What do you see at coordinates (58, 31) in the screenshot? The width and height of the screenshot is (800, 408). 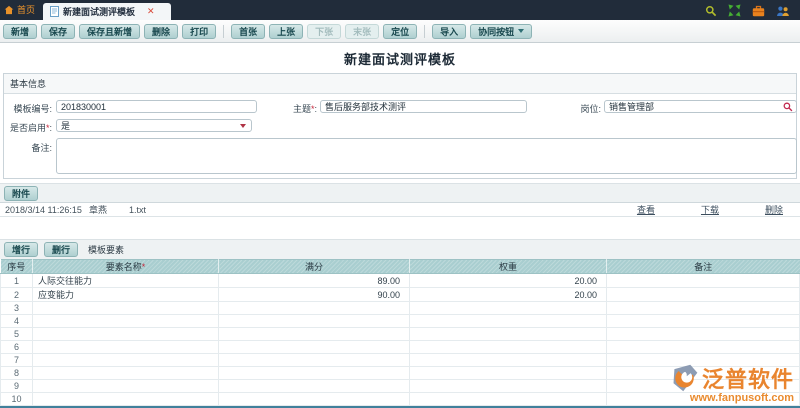 I see `save-button: 保存` at bounding box center [58, 31].